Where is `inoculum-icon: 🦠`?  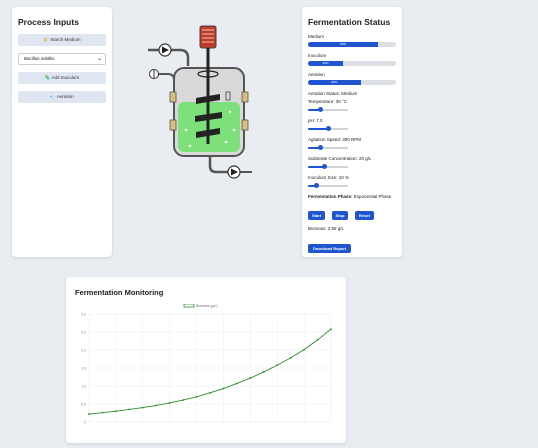 inoculum-icon: 🦠 is located at coordinates (47, 77).